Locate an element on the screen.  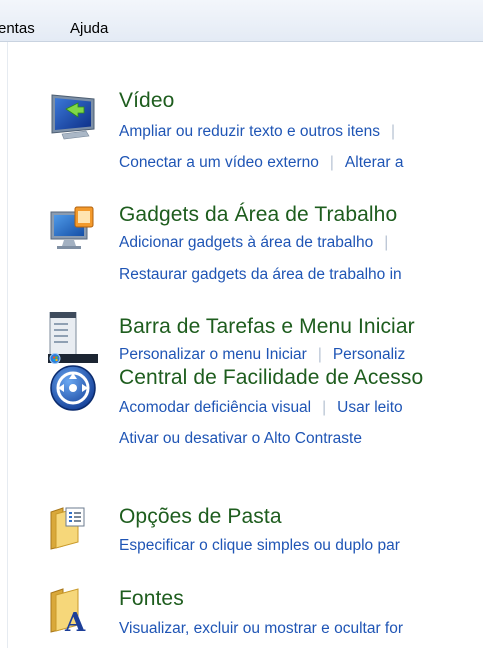
category-video-title: Vídeo is located at coordinates (146, 101).